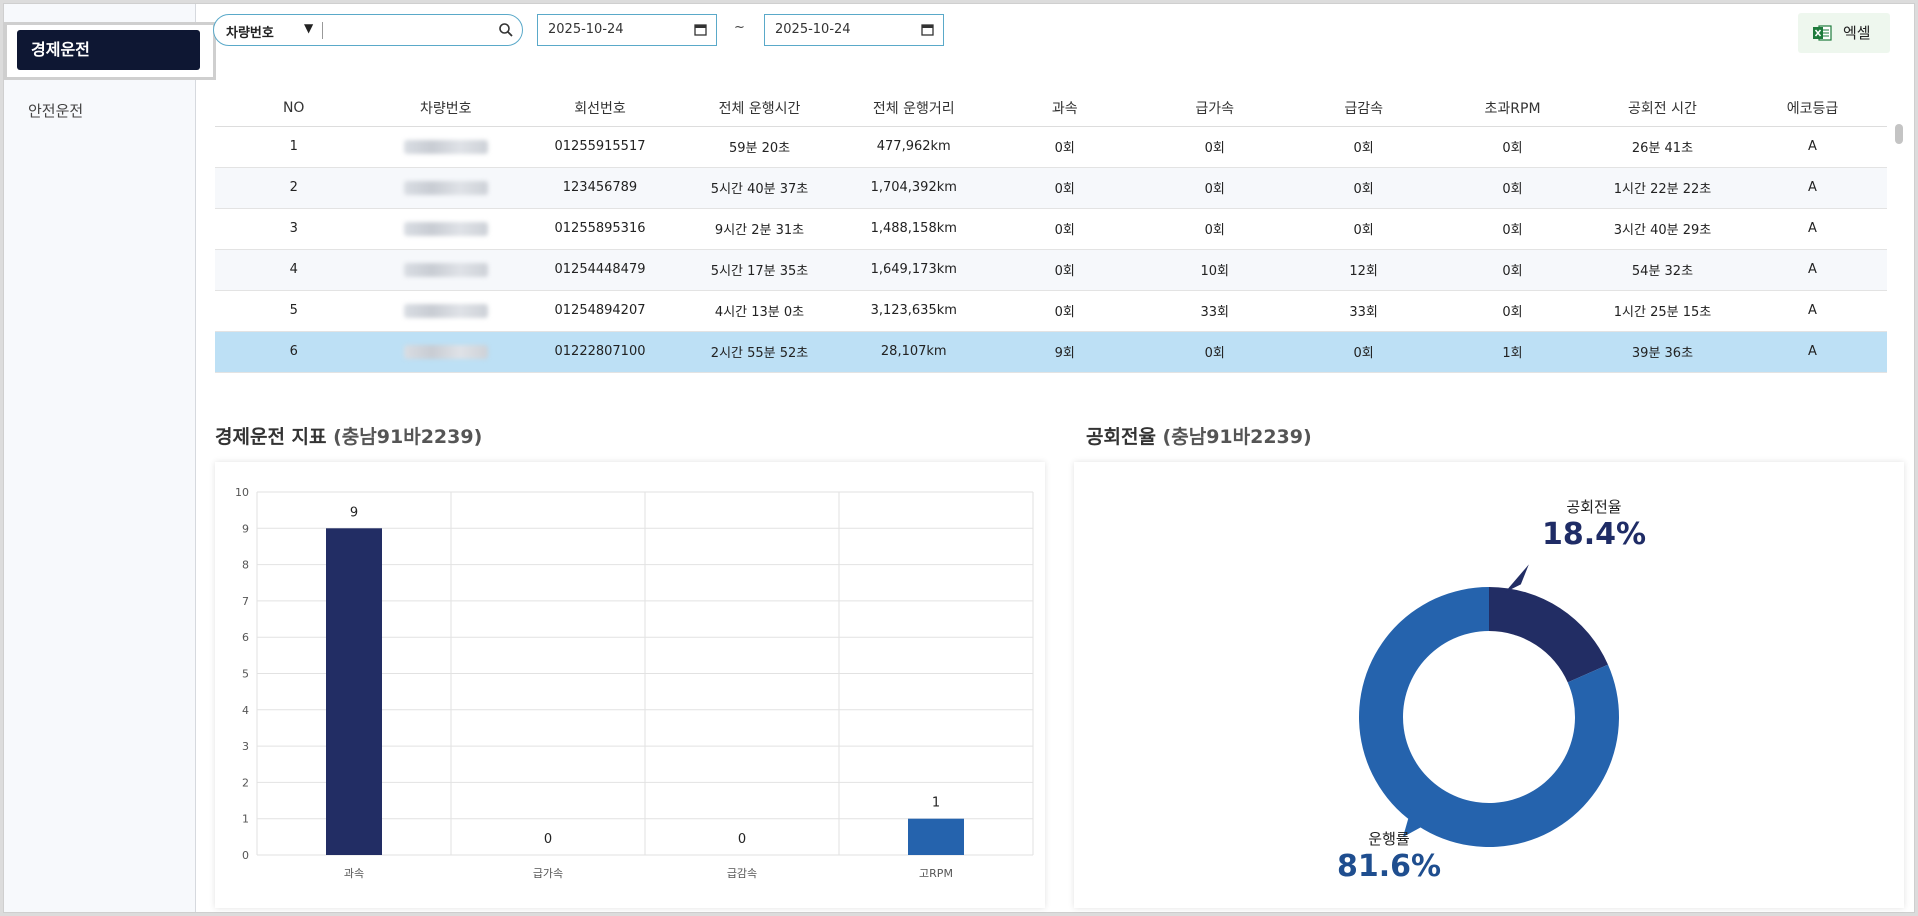  I want to click on section-title: 공회전율, so click(1121, 437).